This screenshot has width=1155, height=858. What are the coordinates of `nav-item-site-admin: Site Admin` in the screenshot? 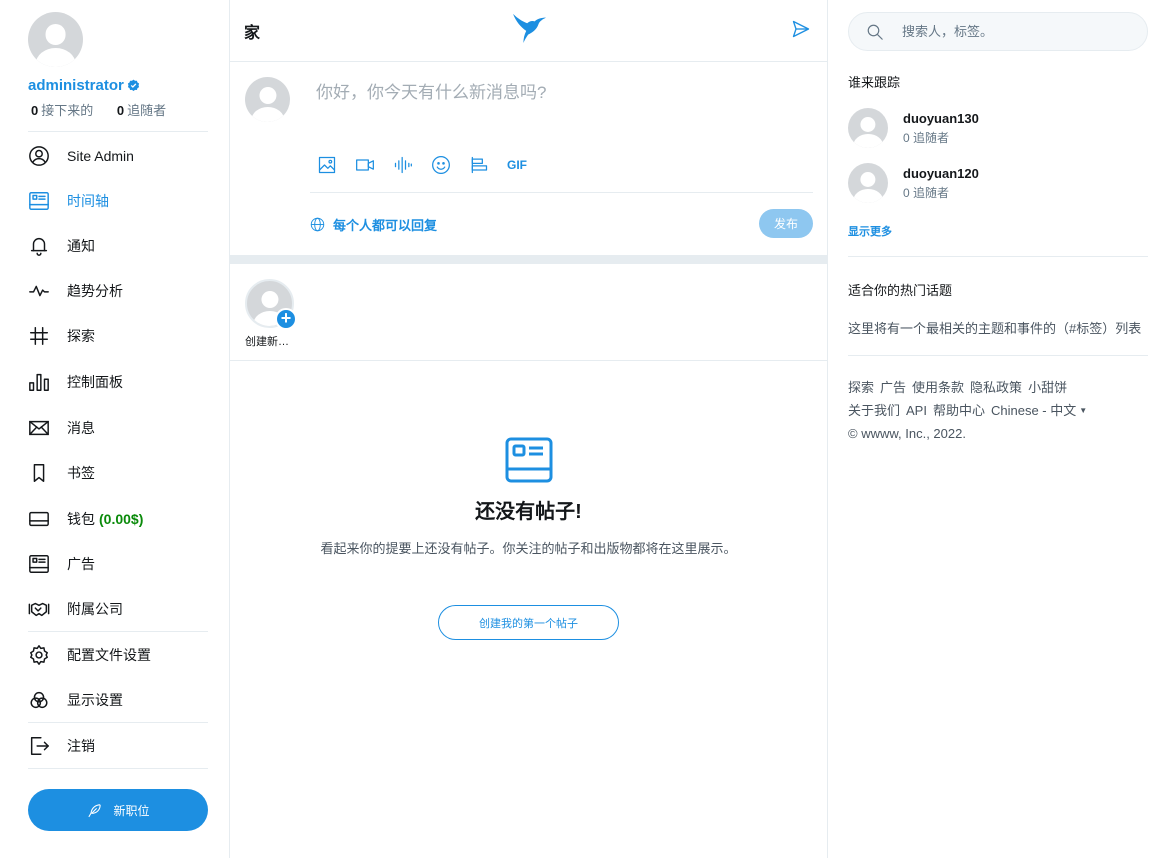 It's located at (118, 156).